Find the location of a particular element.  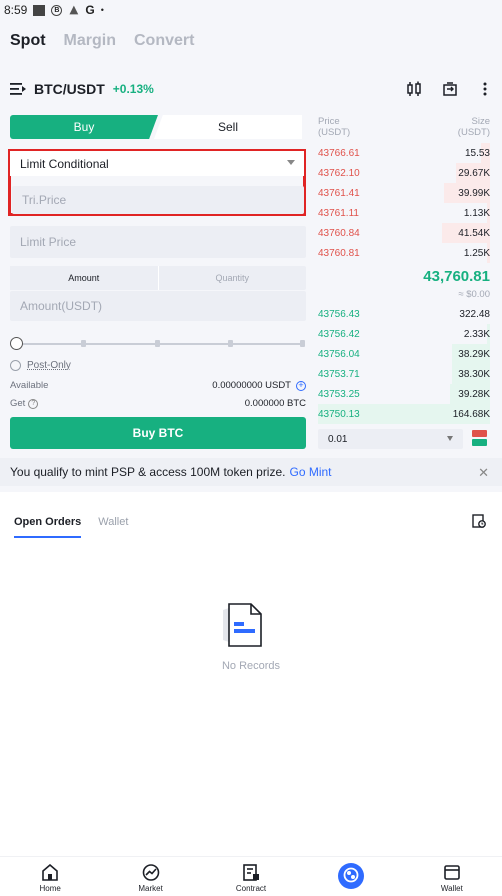

ask-row: 43760.84 41.54K is located at coordinates (404, 233).